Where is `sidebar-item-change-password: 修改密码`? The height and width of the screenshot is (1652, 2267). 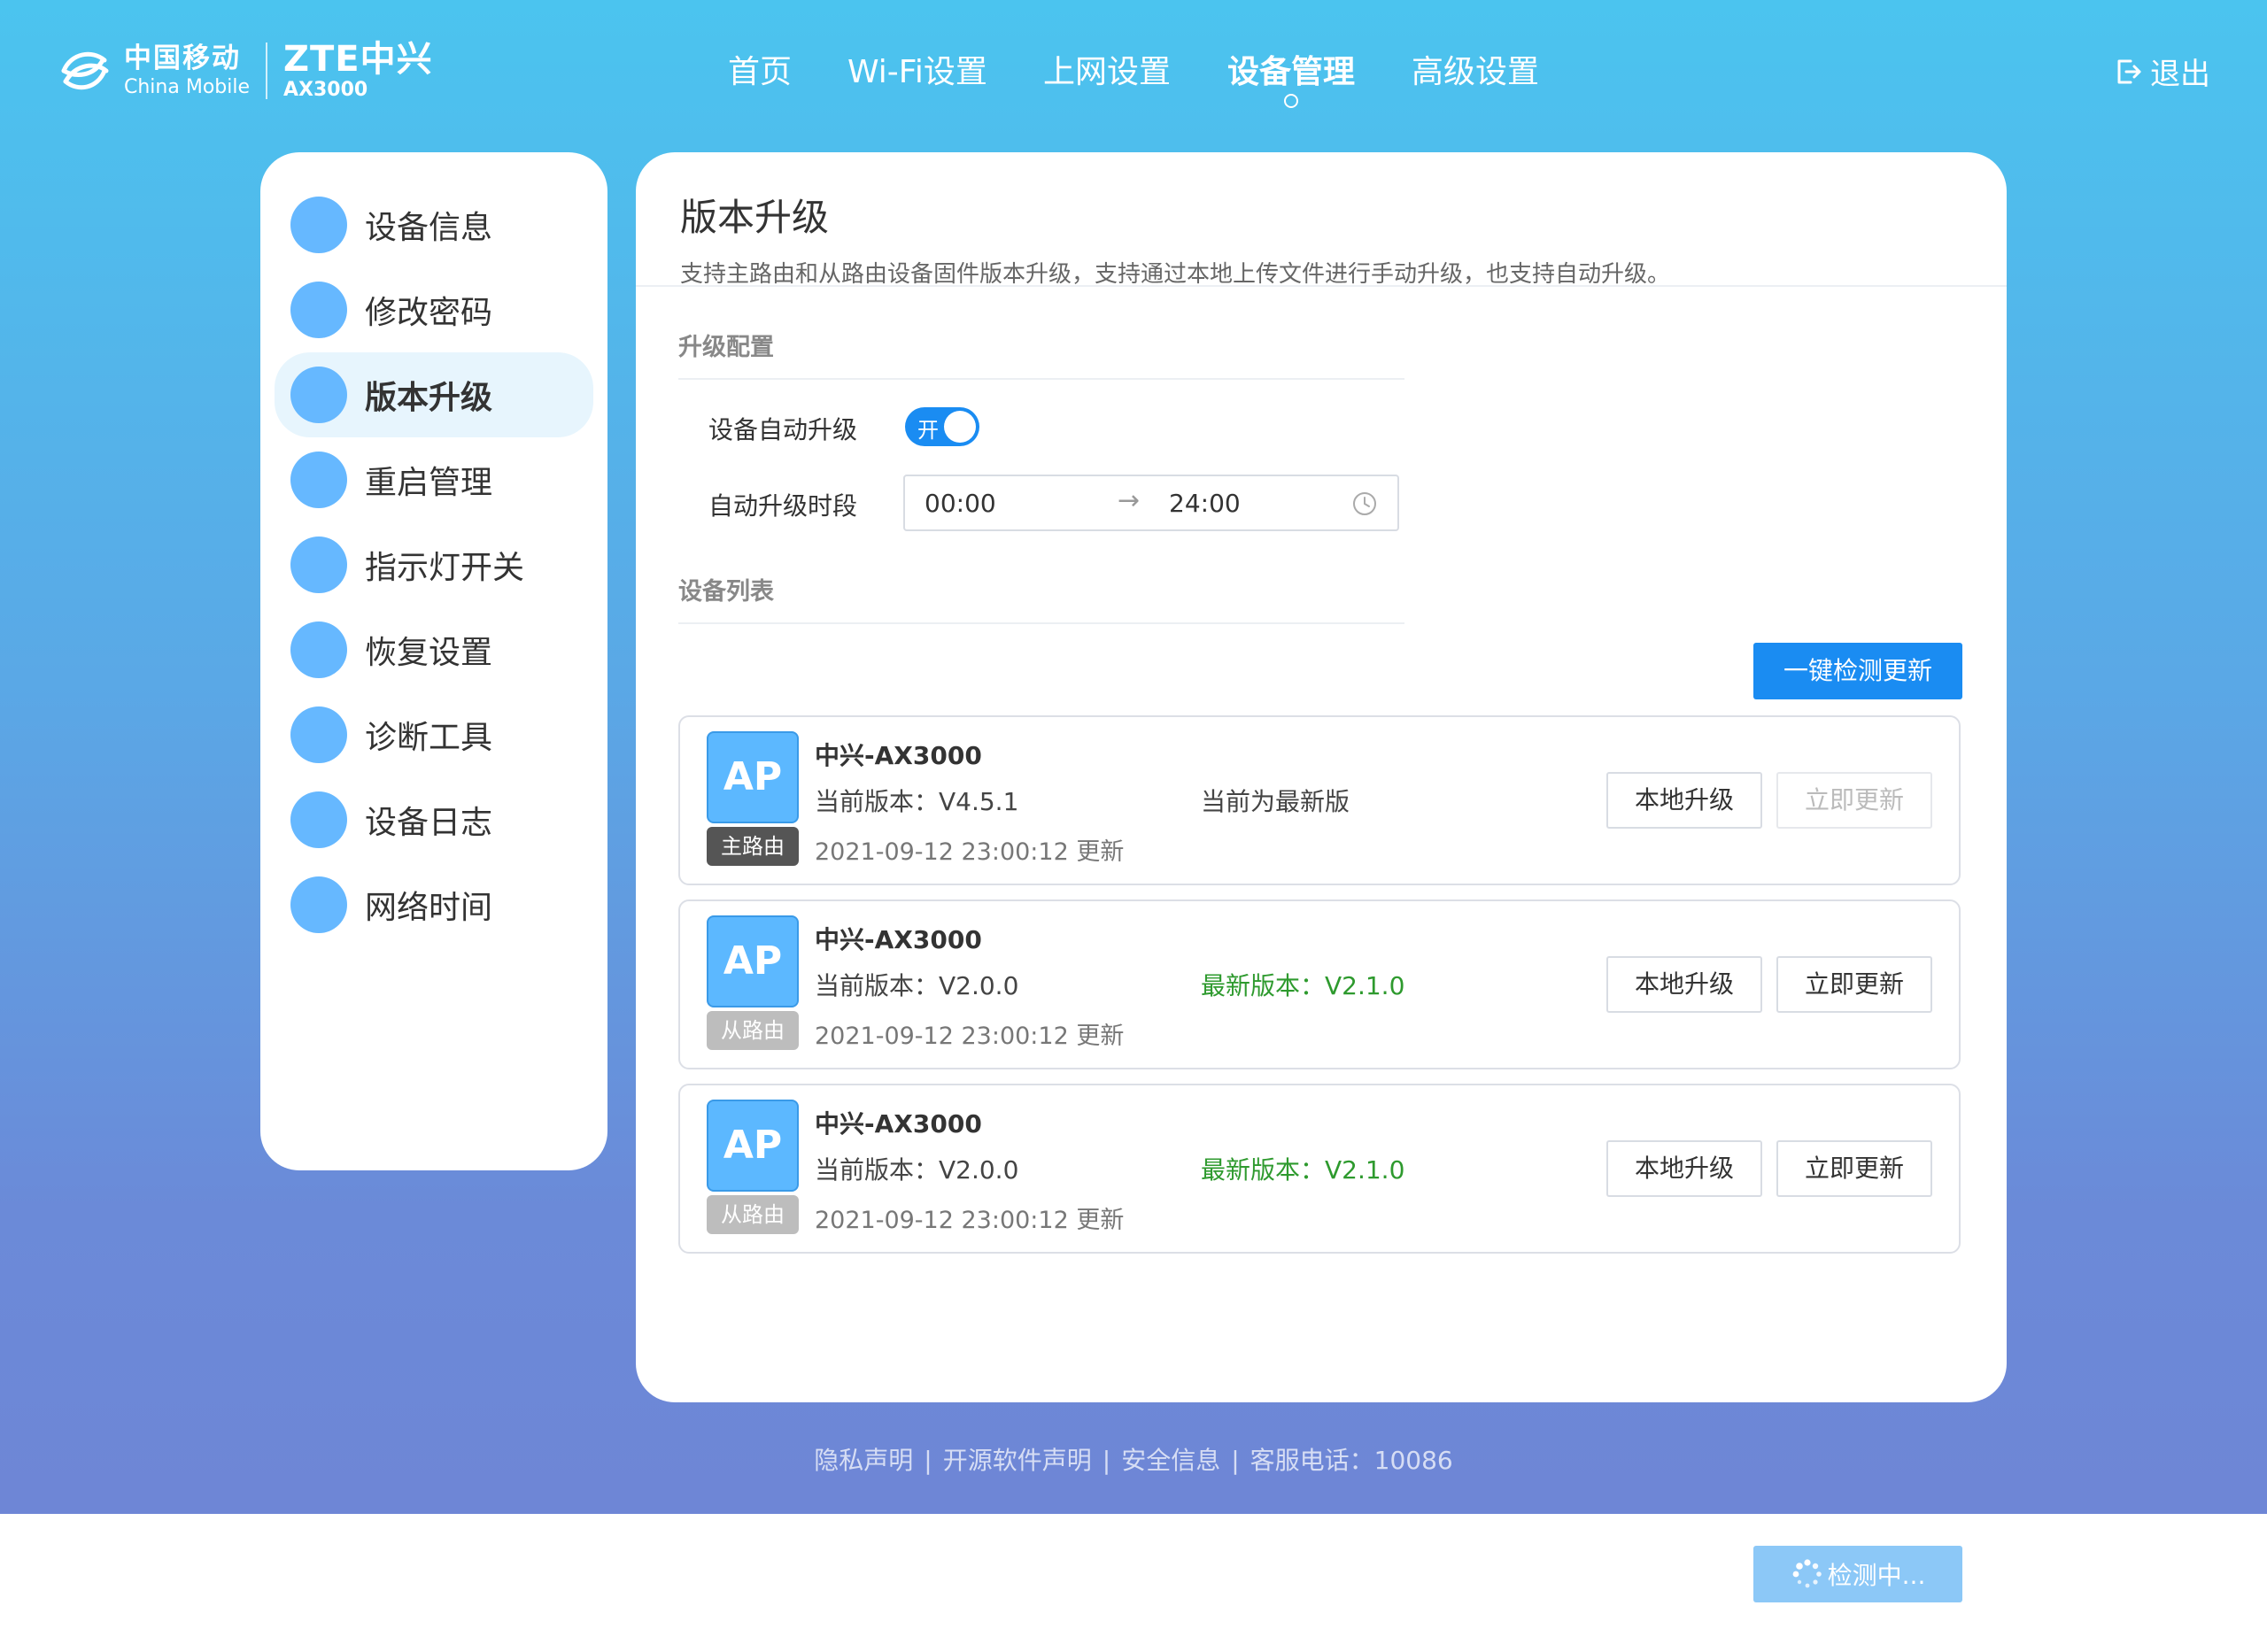 sidebar-item-change-password: 修改密码 is located at coordinates (434, 309).